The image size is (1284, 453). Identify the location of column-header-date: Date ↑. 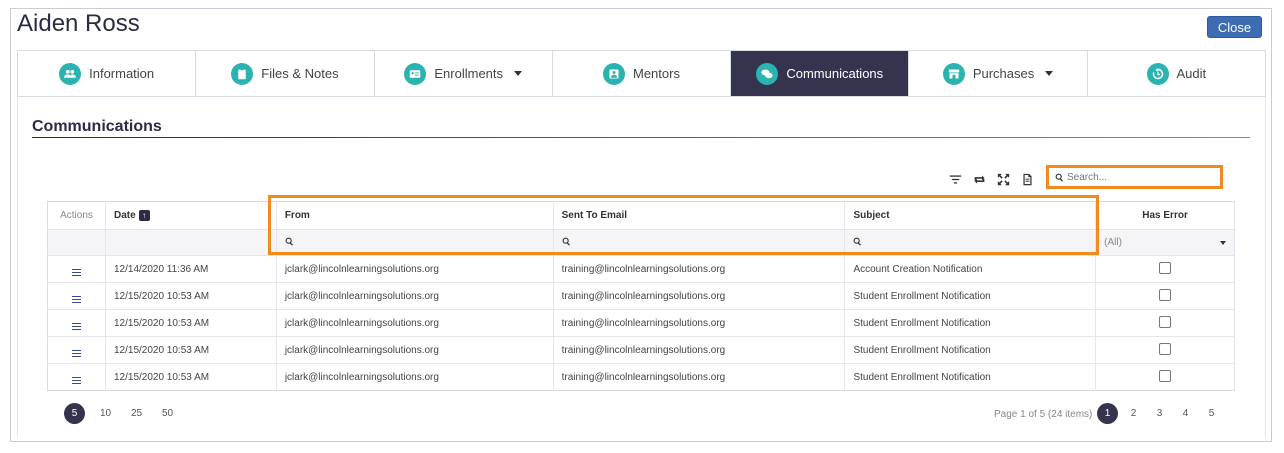
(191, 215).